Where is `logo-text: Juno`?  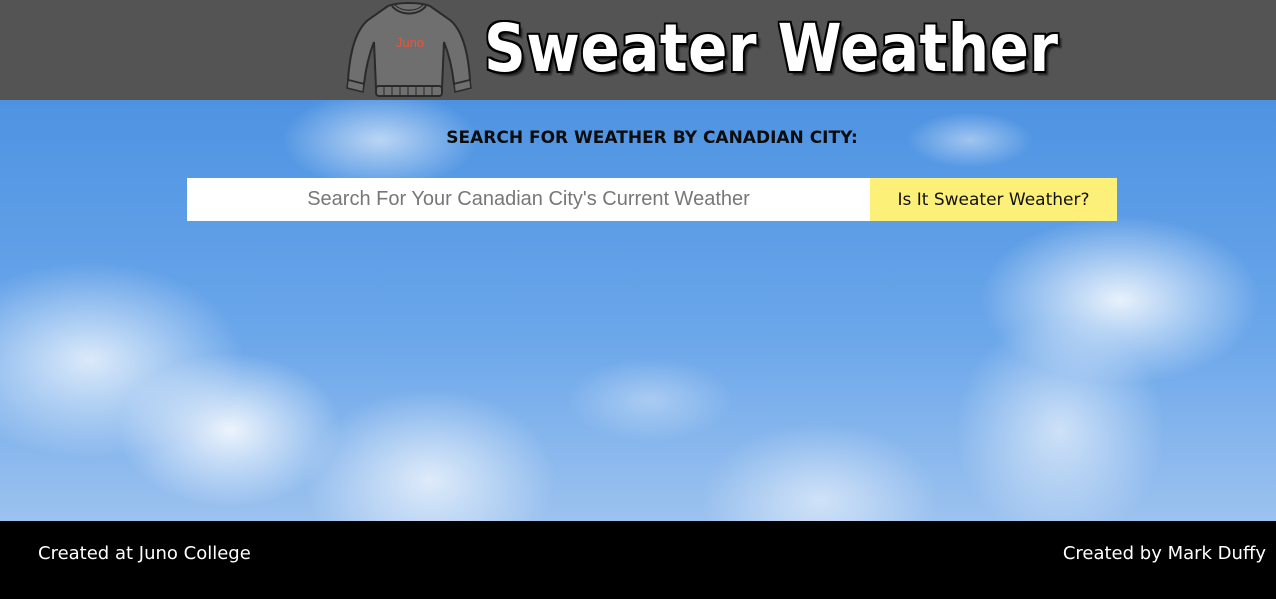
logo-text: Juno is located at coordinates (410, 42).